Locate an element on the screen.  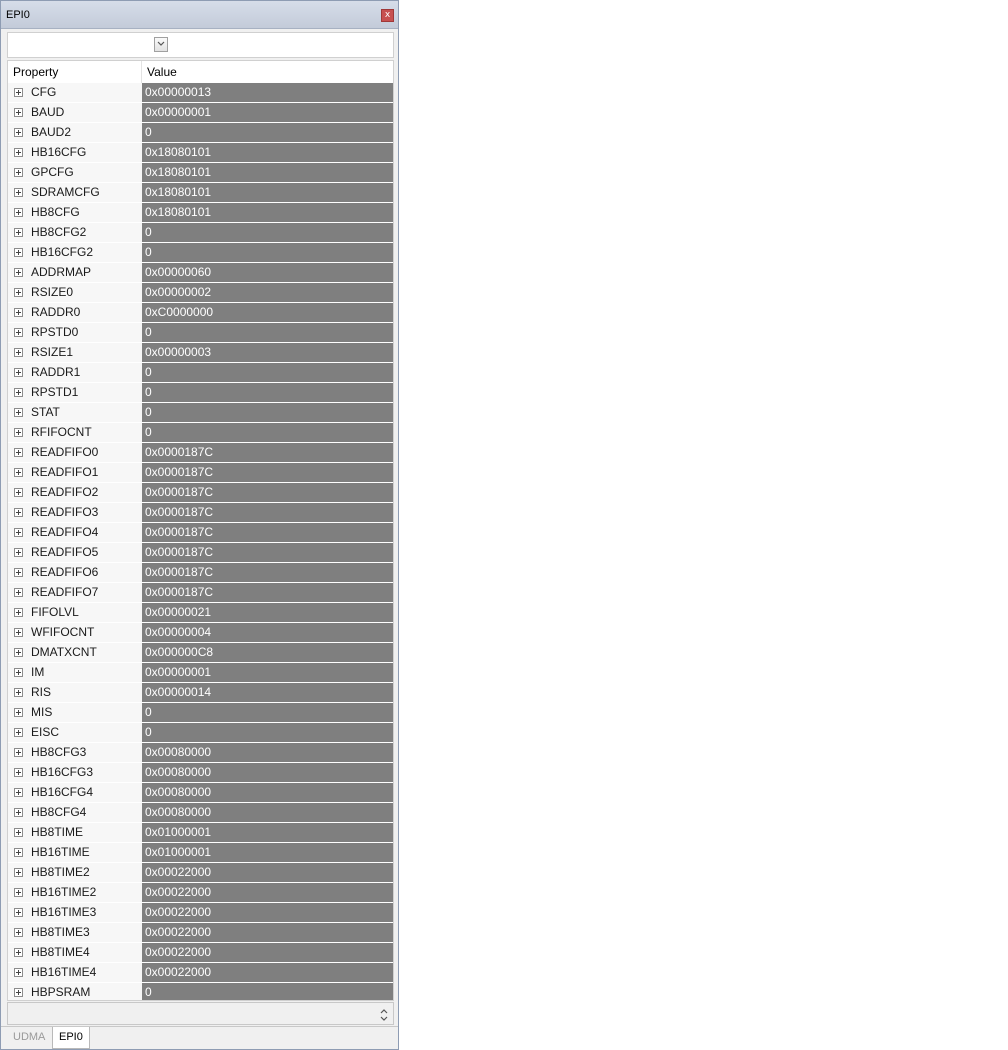
property-row: READFIFO6 0x0000187C is located at coordinates (200, 573).